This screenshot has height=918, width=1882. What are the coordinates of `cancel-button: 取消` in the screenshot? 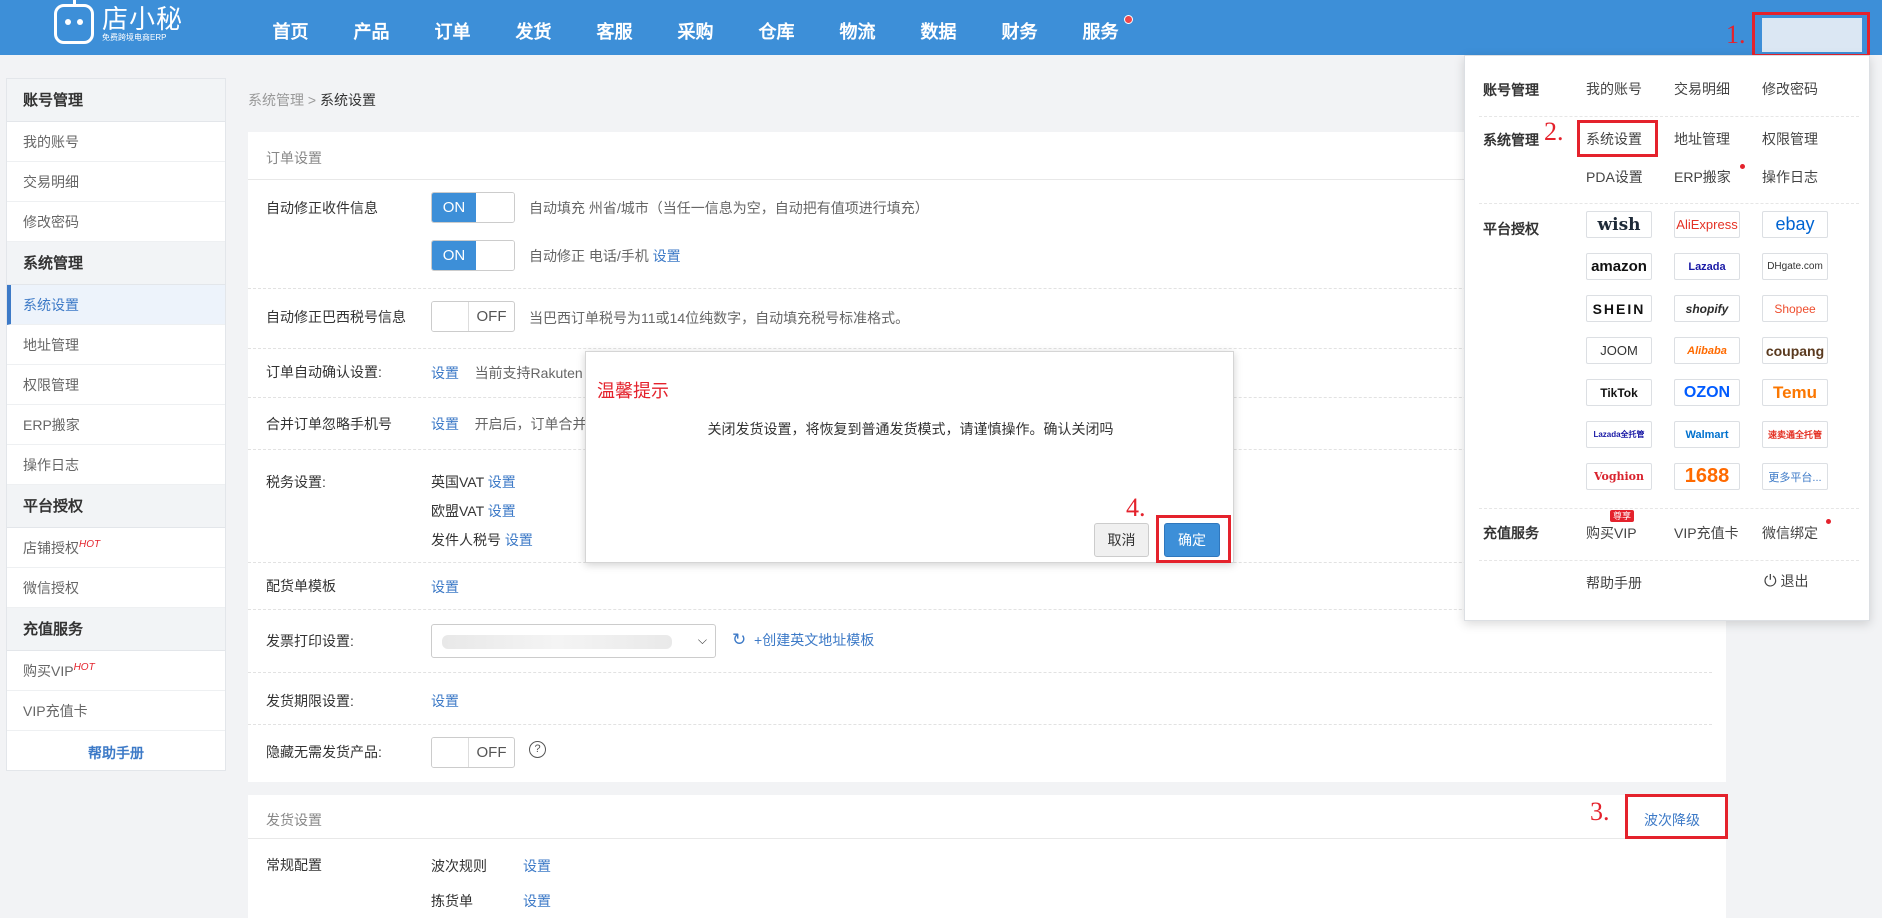 It's located at (1121, 540).